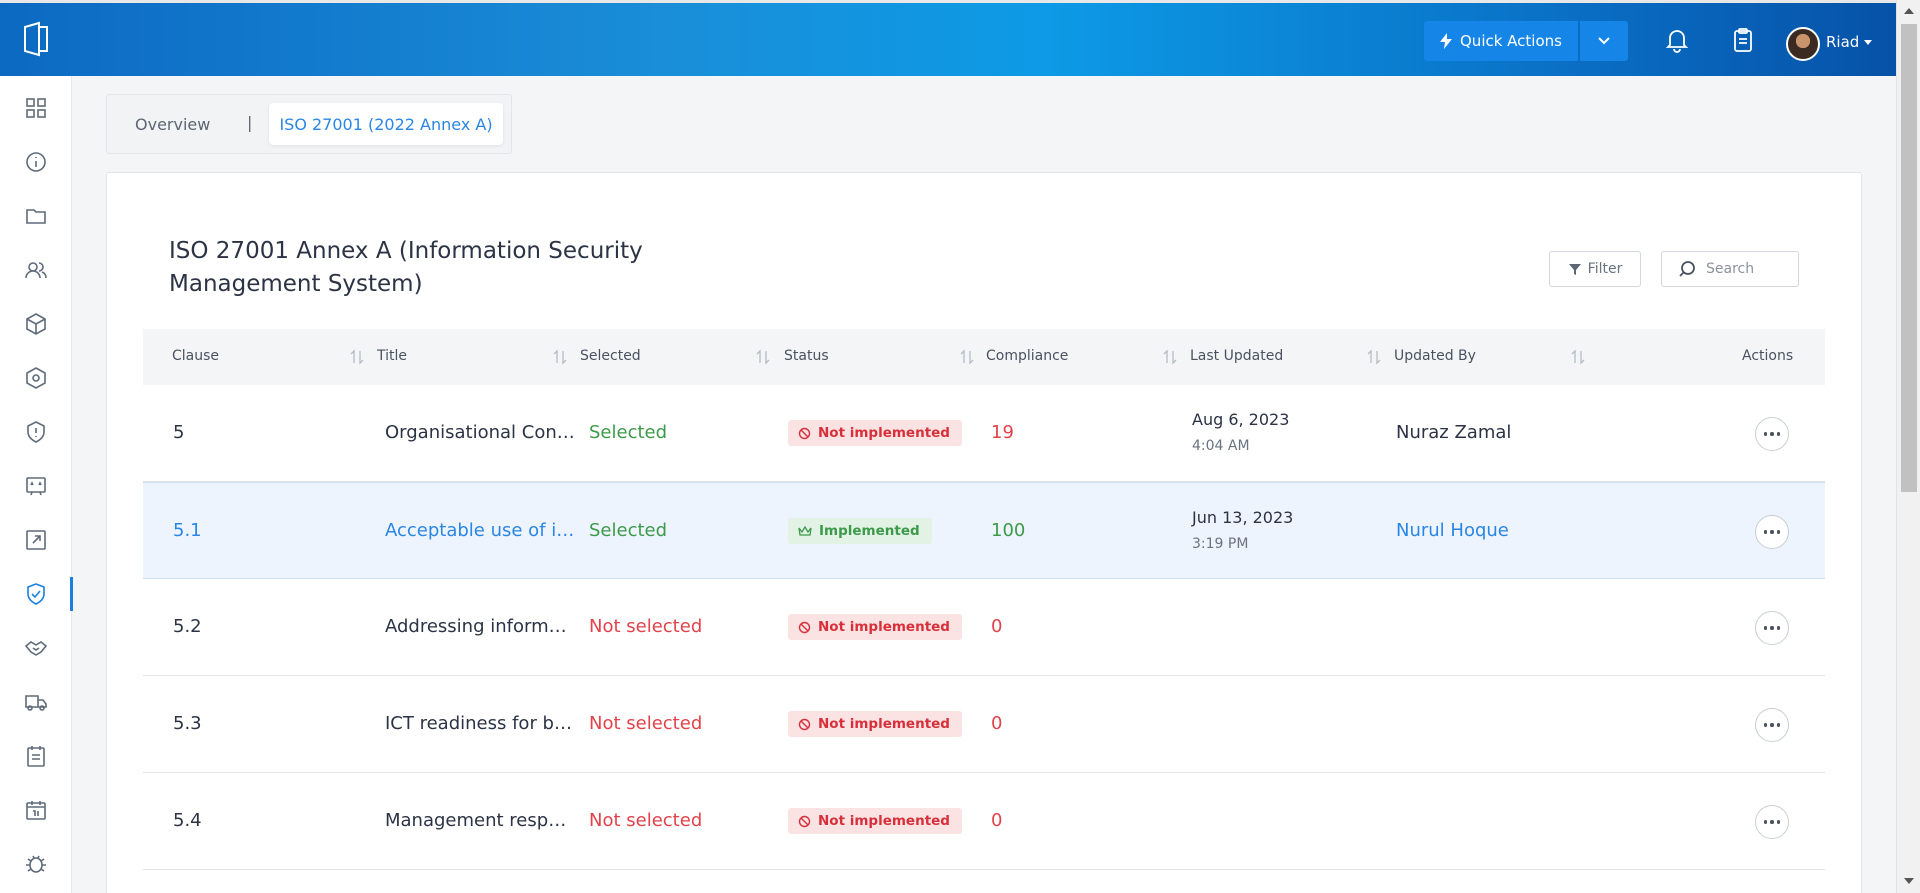 Image resolution: width=1920 pixels, height=893 pixels. I want to click on crown-icon, so click(805, 530).